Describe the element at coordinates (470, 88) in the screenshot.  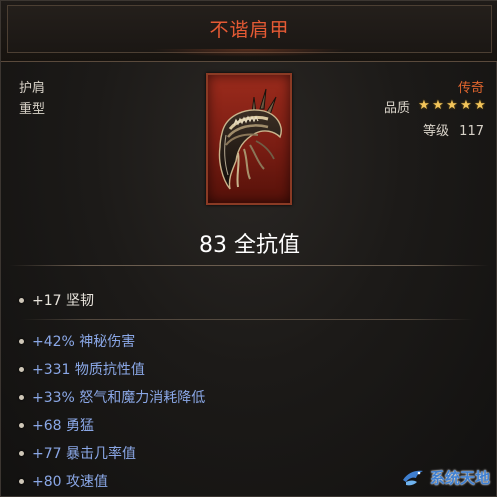
I see `item-rarity: 传奇` at that location.